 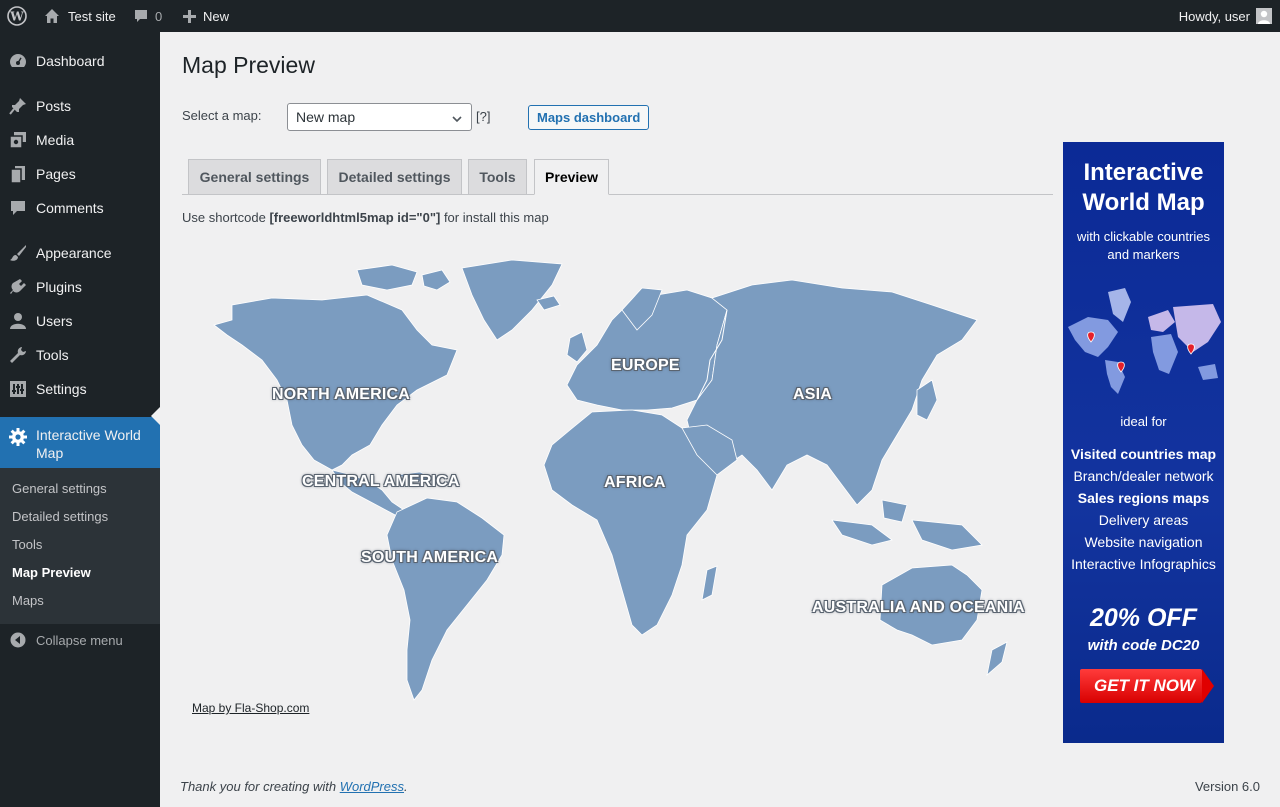 I want to click on select-map-label: Select a map:, so click(x=222, y=115).